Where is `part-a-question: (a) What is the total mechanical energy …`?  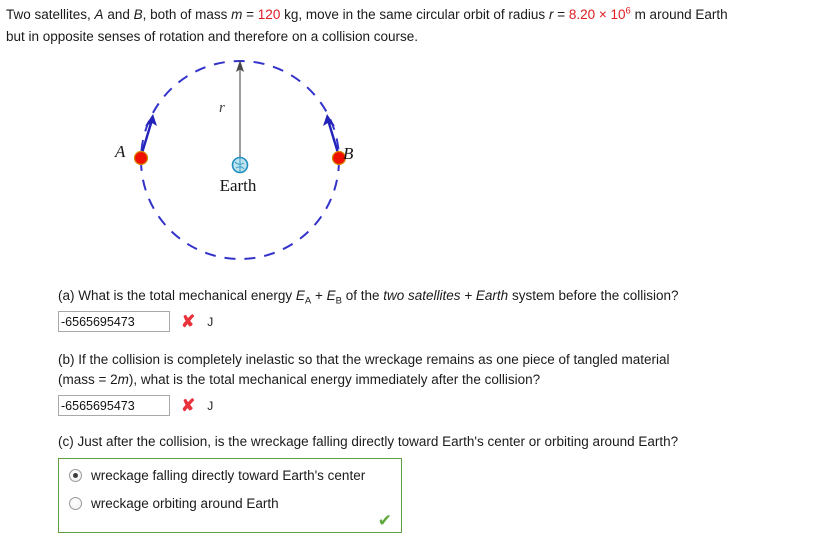
part-a-question: (a) What is the total mechanical energy … is located at coordinates (428, 296).